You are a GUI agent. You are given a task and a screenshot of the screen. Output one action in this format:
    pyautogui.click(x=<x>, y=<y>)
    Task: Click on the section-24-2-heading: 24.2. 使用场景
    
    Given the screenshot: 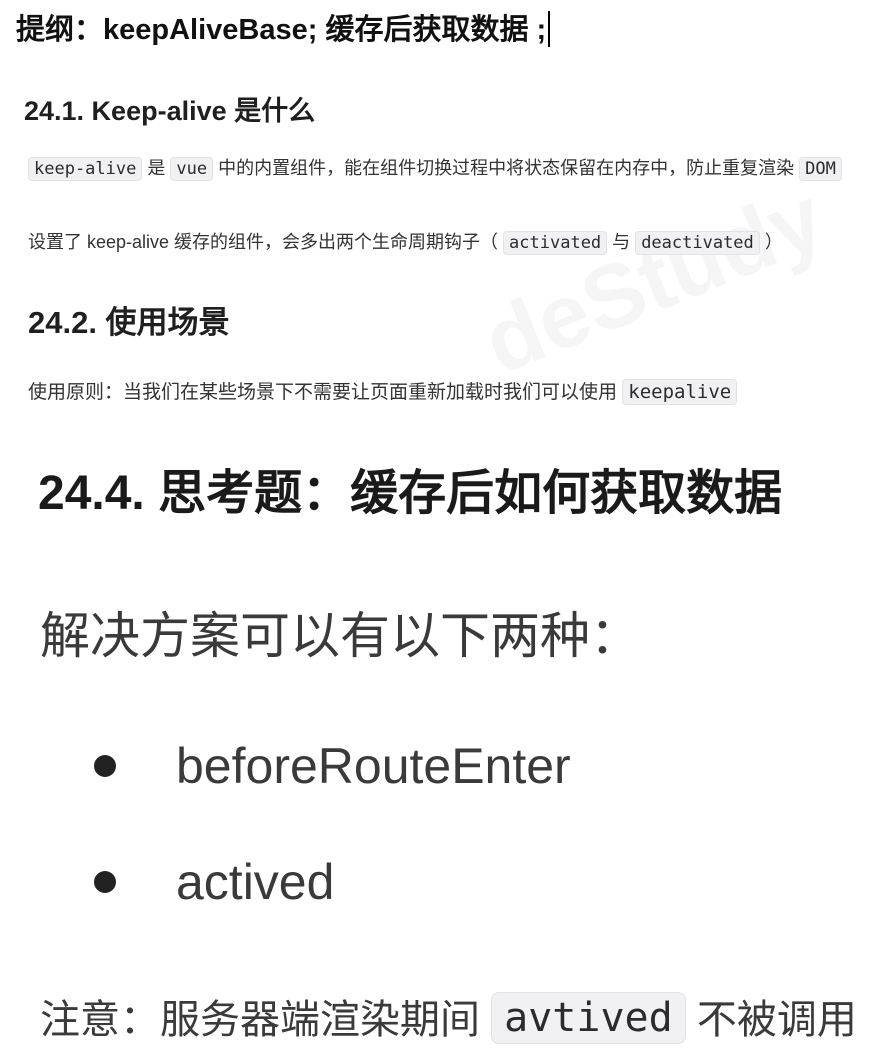 What is the action you would take?
    pyautogui.click(x=129, y=322)
    